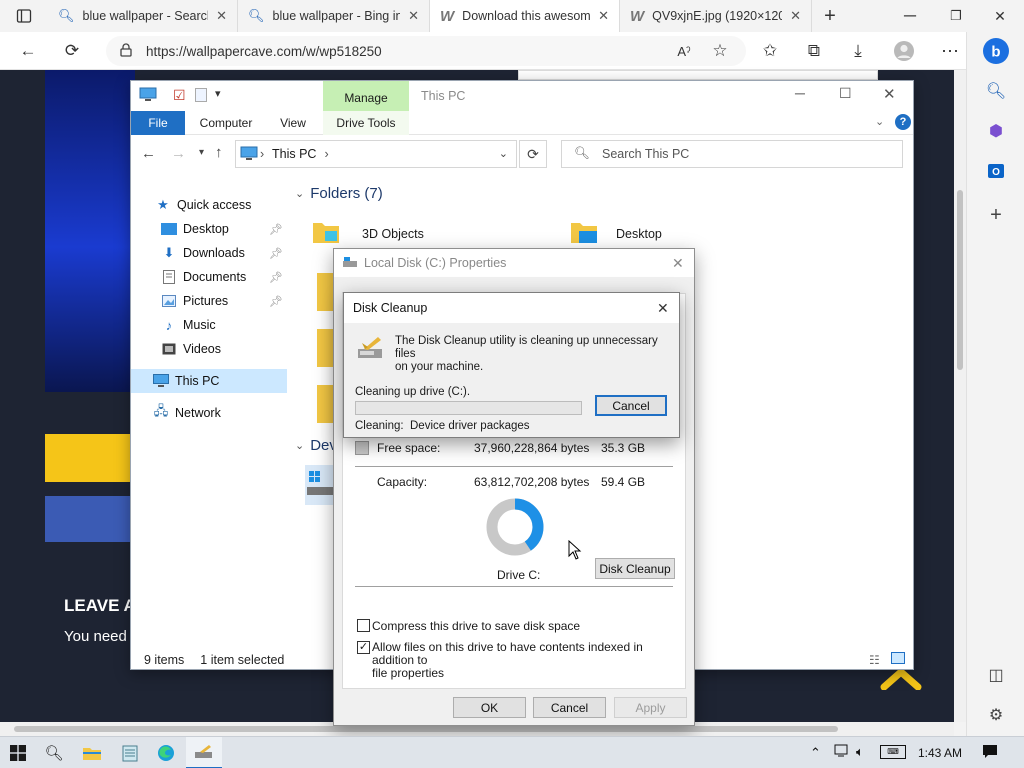 Image resolution: width=1024 pixels, height=768 pixels. What do you see at coordinates (879, 121) in the screenshot?
I see `collapse-ribbon-icon: ⌄` at bounding box center [879, 121].